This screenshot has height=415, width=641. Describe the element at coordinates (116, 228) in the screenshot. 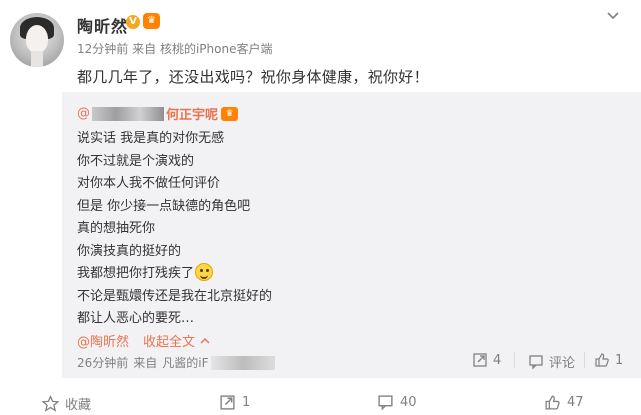

I see `repost-line: 真的想抽死你` at that location.